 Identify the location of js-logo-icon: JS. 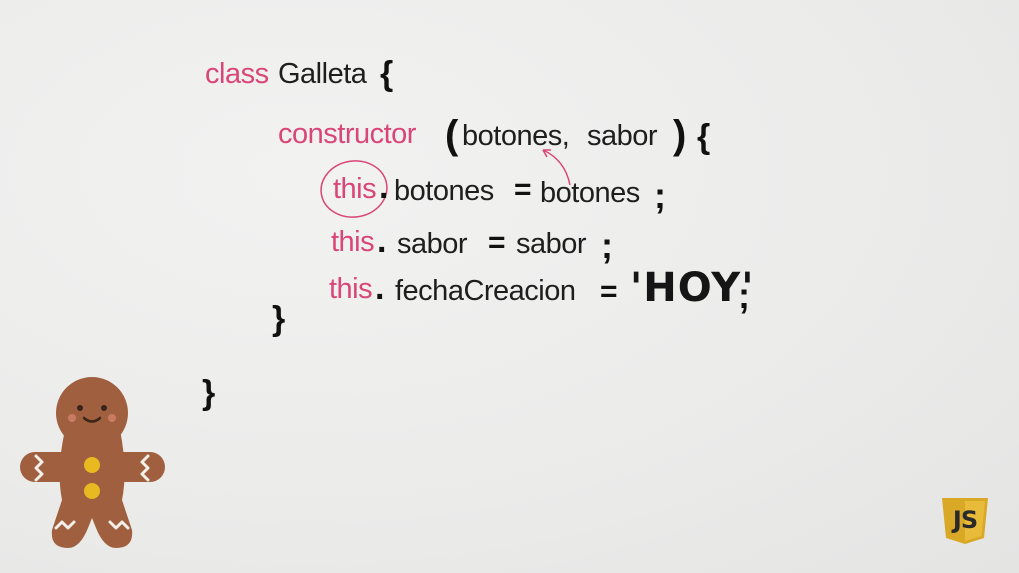
(965, 521).